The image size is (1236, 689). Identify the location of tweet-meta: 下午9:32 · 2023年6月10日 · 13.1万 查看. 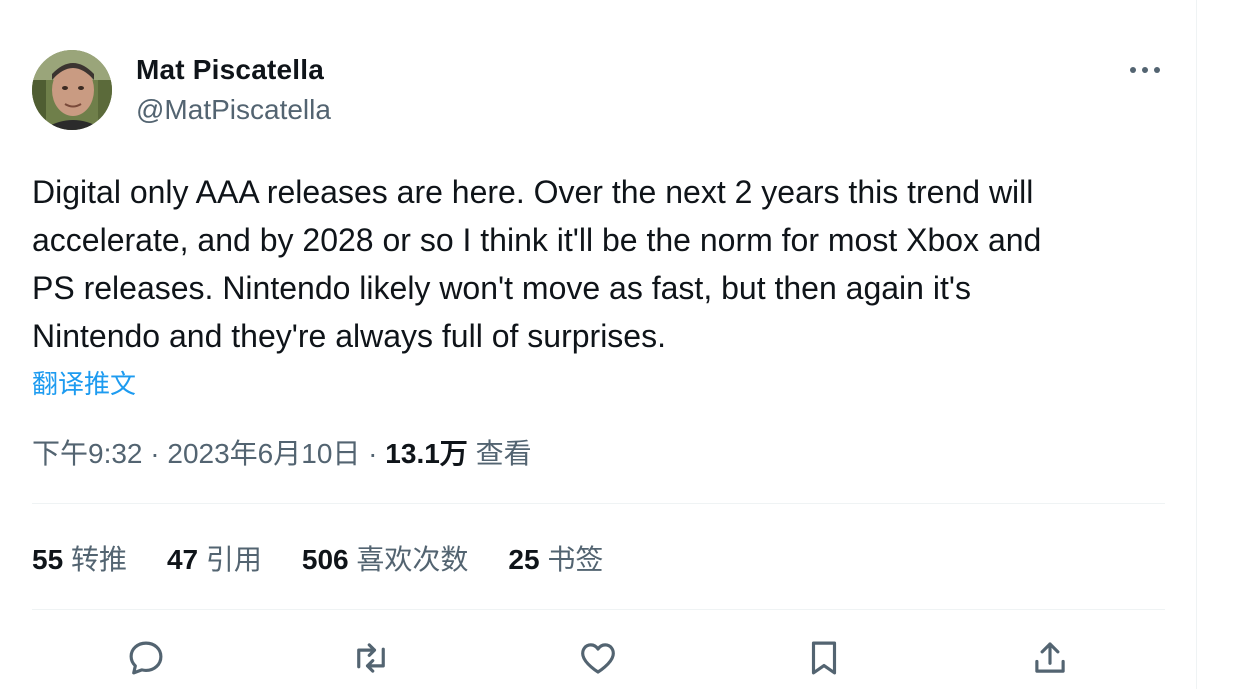
(282, 452).